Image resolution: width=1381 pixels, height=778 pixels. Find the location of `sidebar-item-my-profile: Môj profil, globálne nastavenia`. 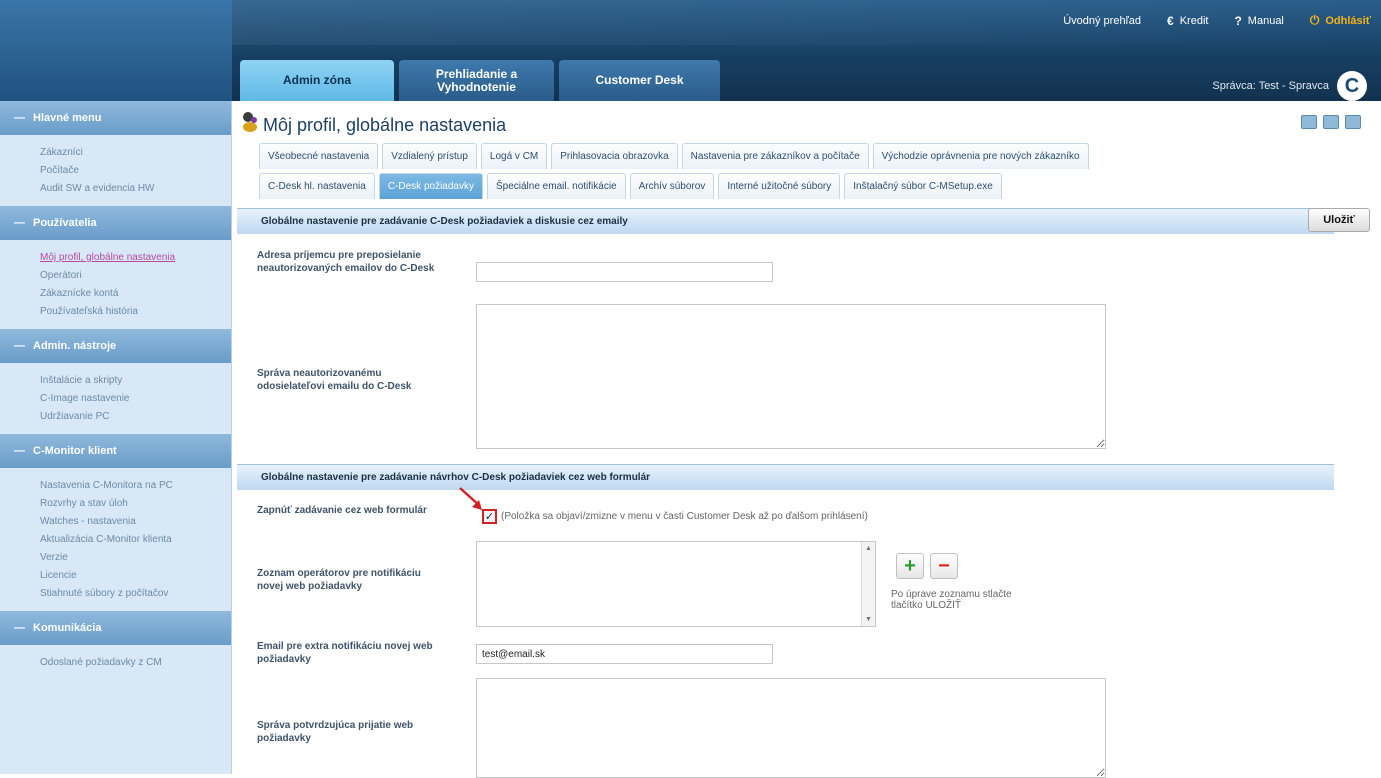

sidebar-item-my-profile: Môj profil, globálne nastavenia is located at coordinates (115, 258).